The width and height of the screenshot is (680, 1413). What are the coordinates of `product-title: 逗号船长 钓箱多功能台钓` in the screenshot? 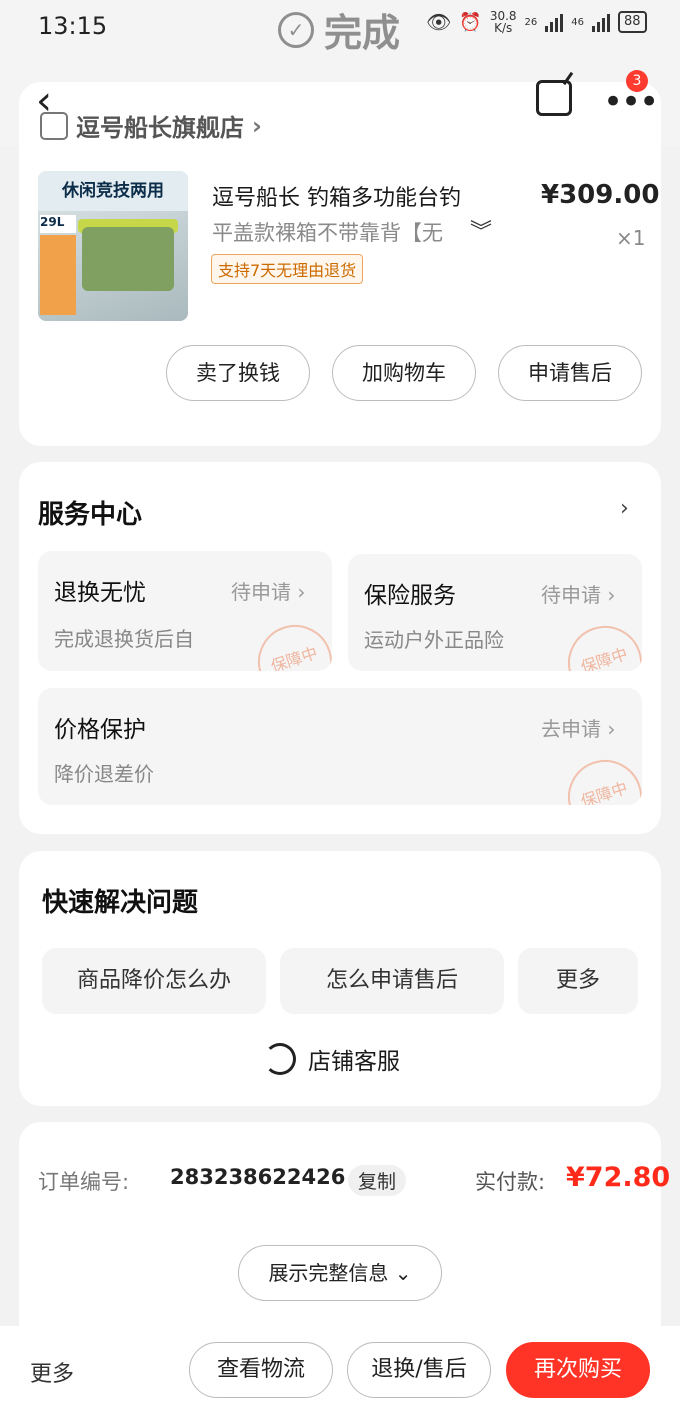 It's located at (336, 196).